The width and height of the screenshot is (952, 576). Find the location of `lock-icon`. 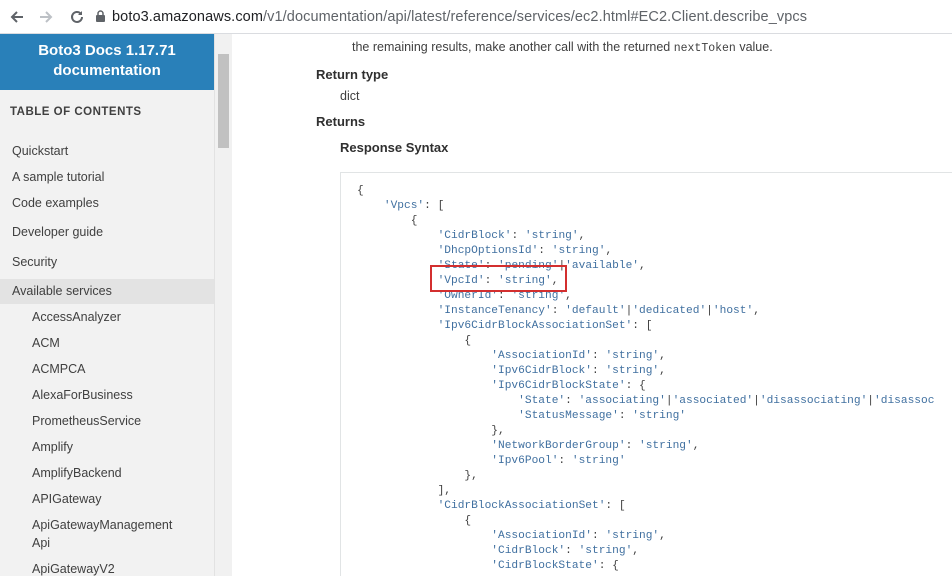

lock-icon is located at coordinates (100, 16).